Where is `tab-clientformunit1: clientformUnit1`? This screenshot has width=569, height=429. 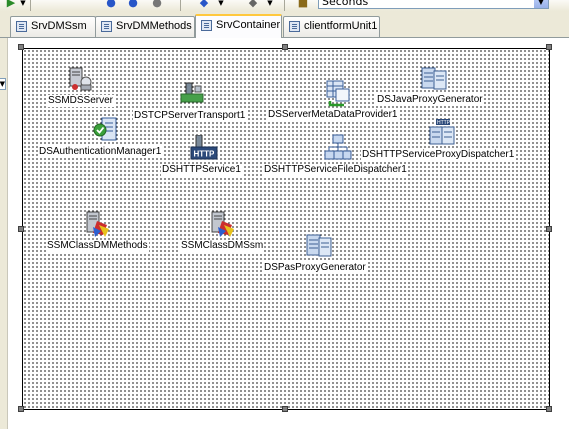 tab-clientformunit1: clientformUnit1 is located at coordinates (331, 26).